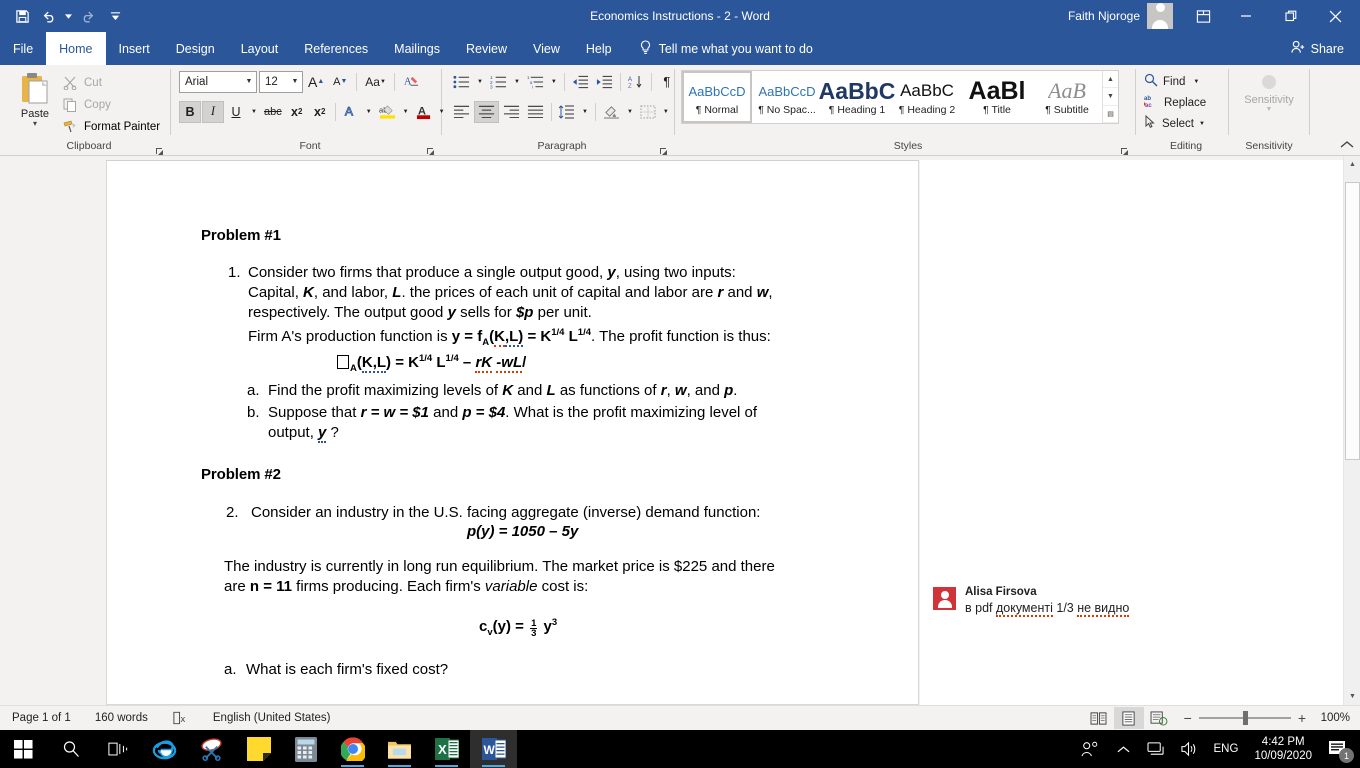 Image resolution: width=1360 pixels, height=768 pixels. I want to click on print-layout-view-button, so click(1128, 718).